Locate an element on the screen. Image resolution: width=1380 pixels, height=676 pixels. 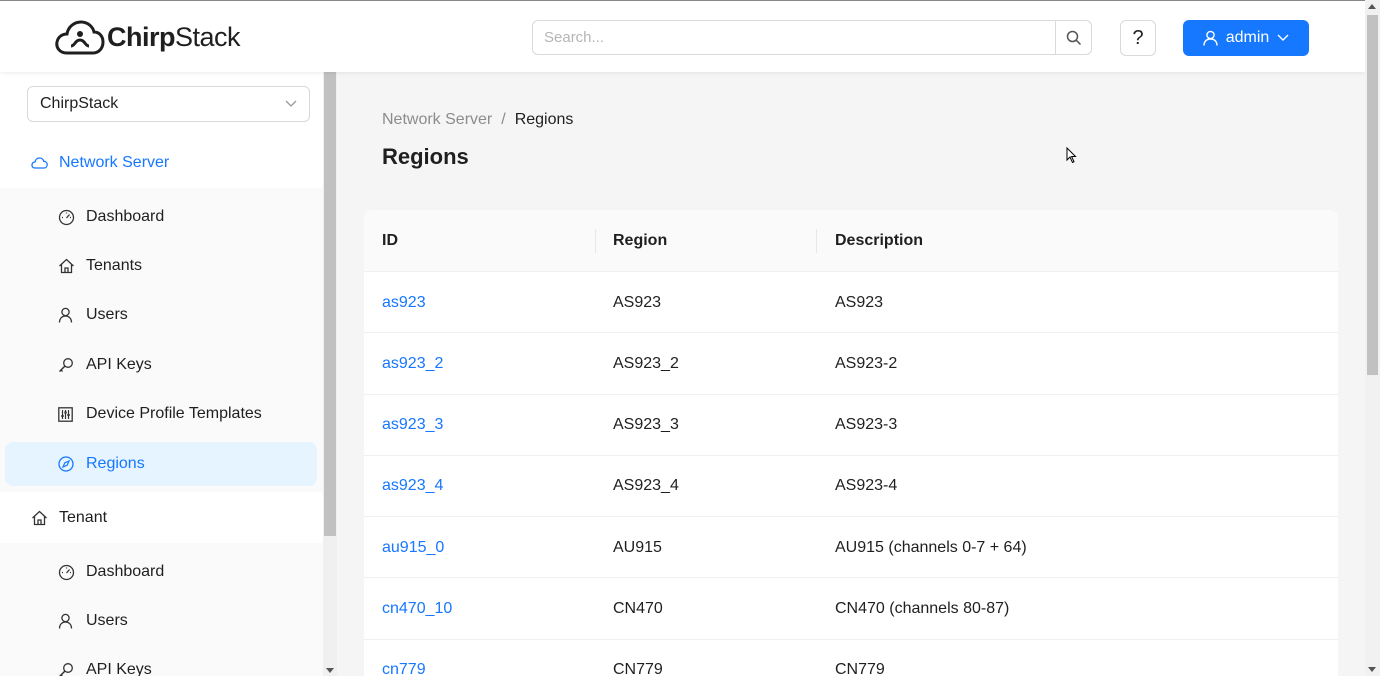
table-row: as923 AS923 AS923 is located at coordinates (851, 303).